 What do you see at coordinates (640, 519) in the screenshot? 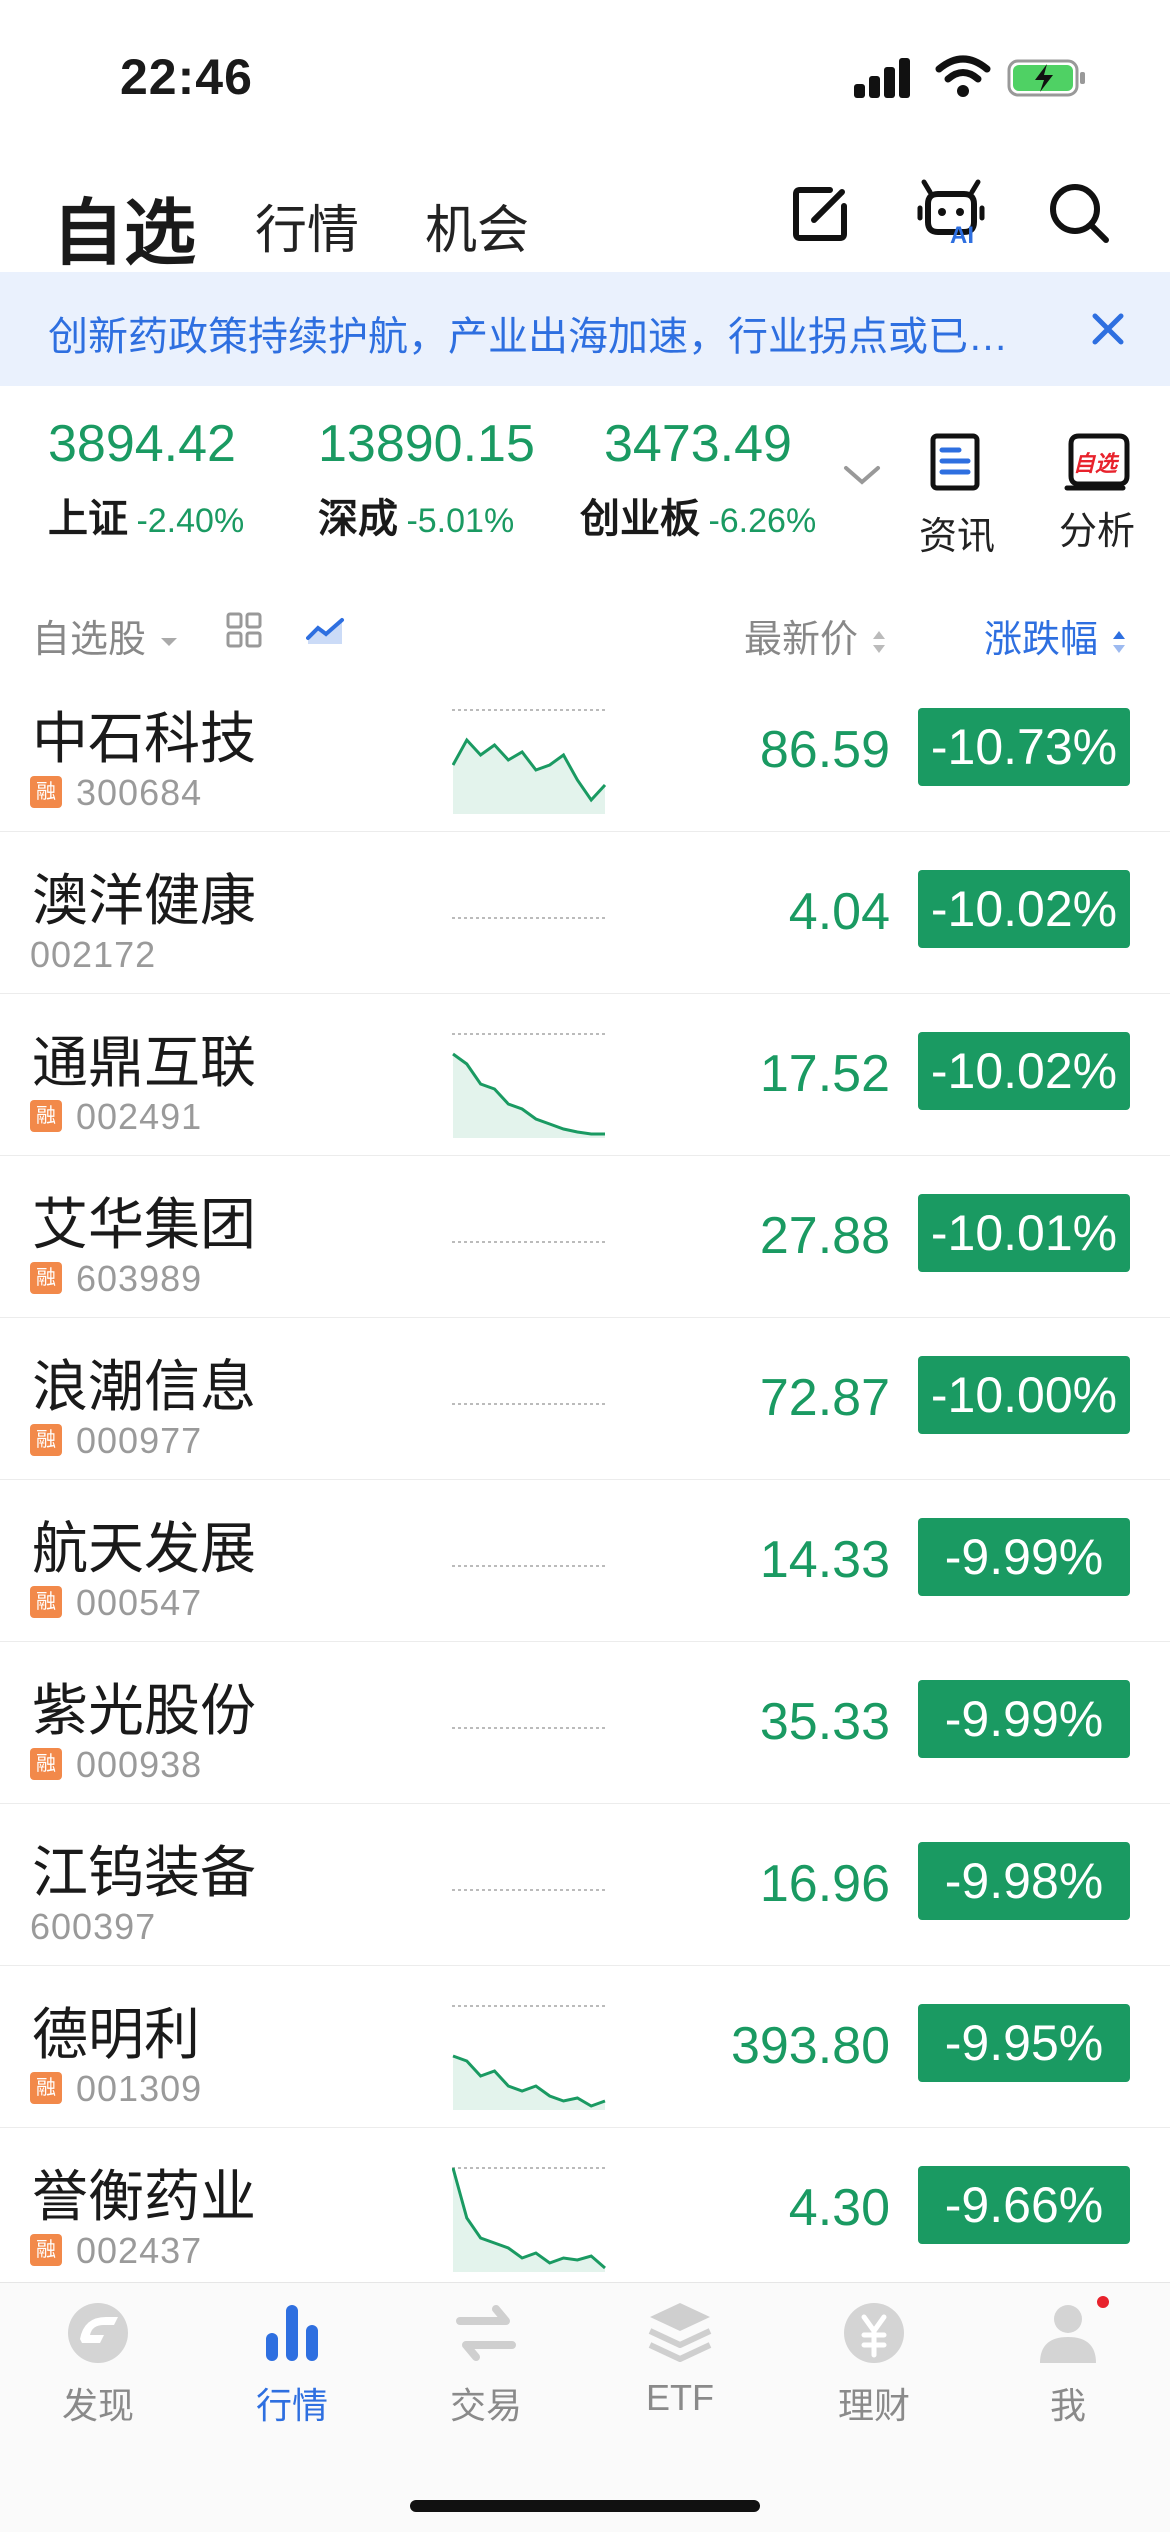
I see `index-name: 创业板` at bounding box center [640, 519].